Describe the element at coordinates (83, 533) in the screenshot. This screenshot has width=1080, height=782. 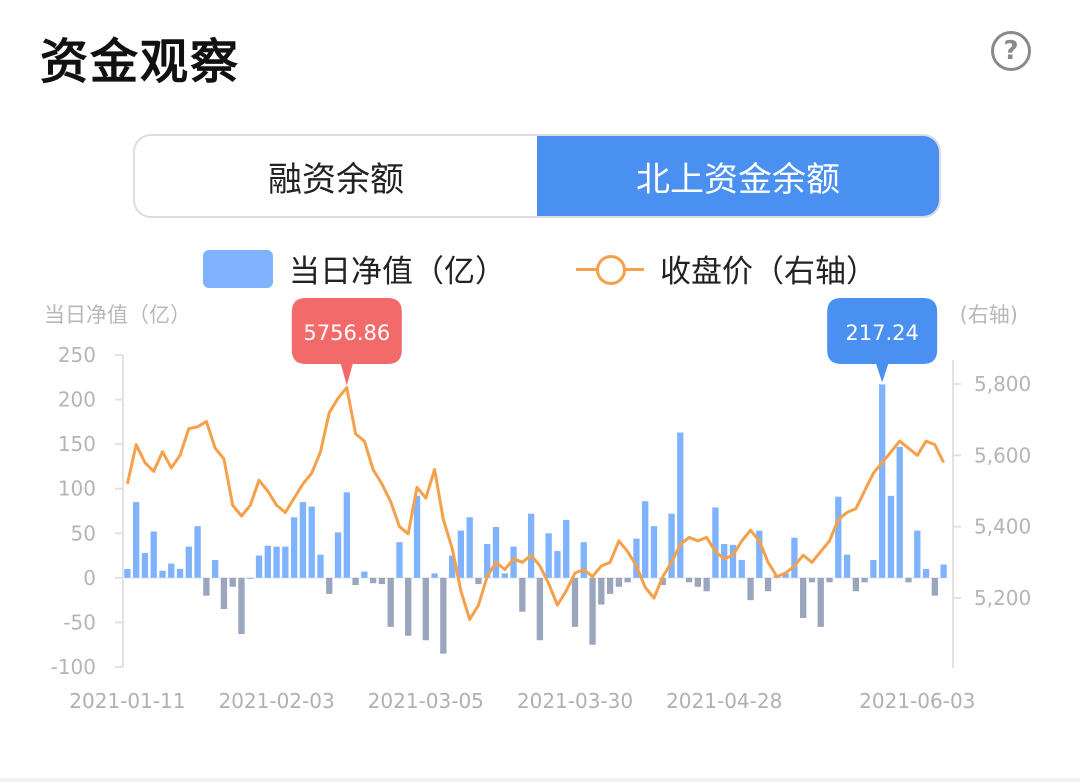
I see `left-tick-label: 50` at that location.